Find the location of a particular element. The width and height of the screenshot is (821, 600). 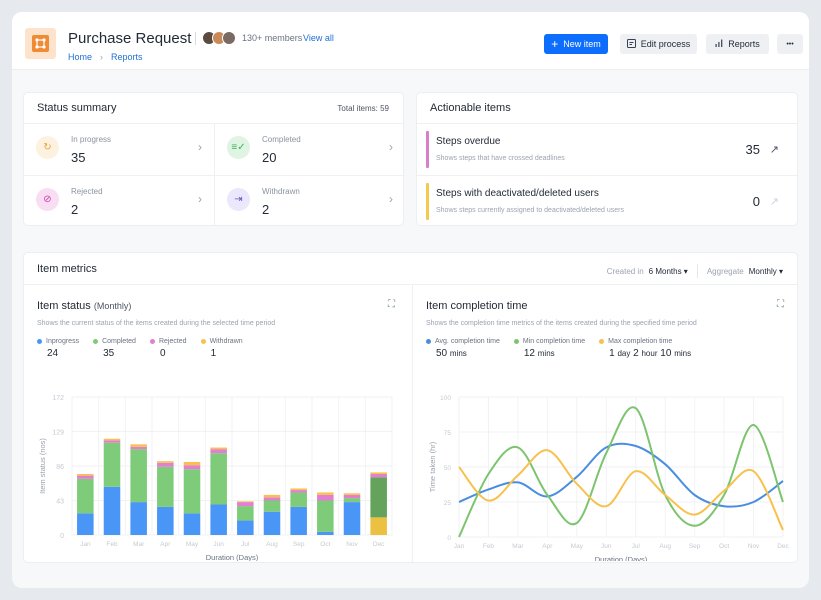

created-in-label: Created in is located at coordinates (625, 271).